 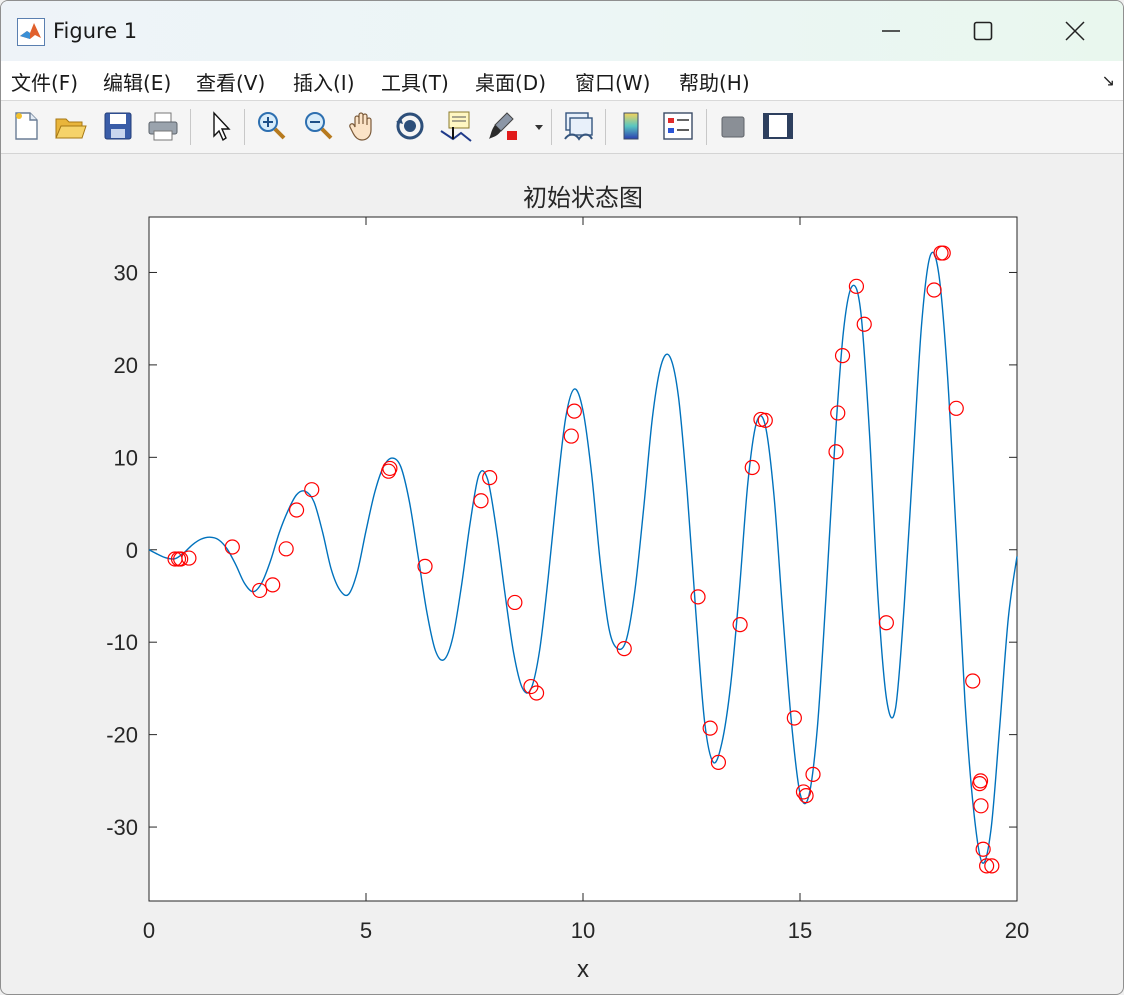 What do you see at coordinates (31, 32) in the screenshot?
I see `matlab-icon` at bounding box center [31, 32].